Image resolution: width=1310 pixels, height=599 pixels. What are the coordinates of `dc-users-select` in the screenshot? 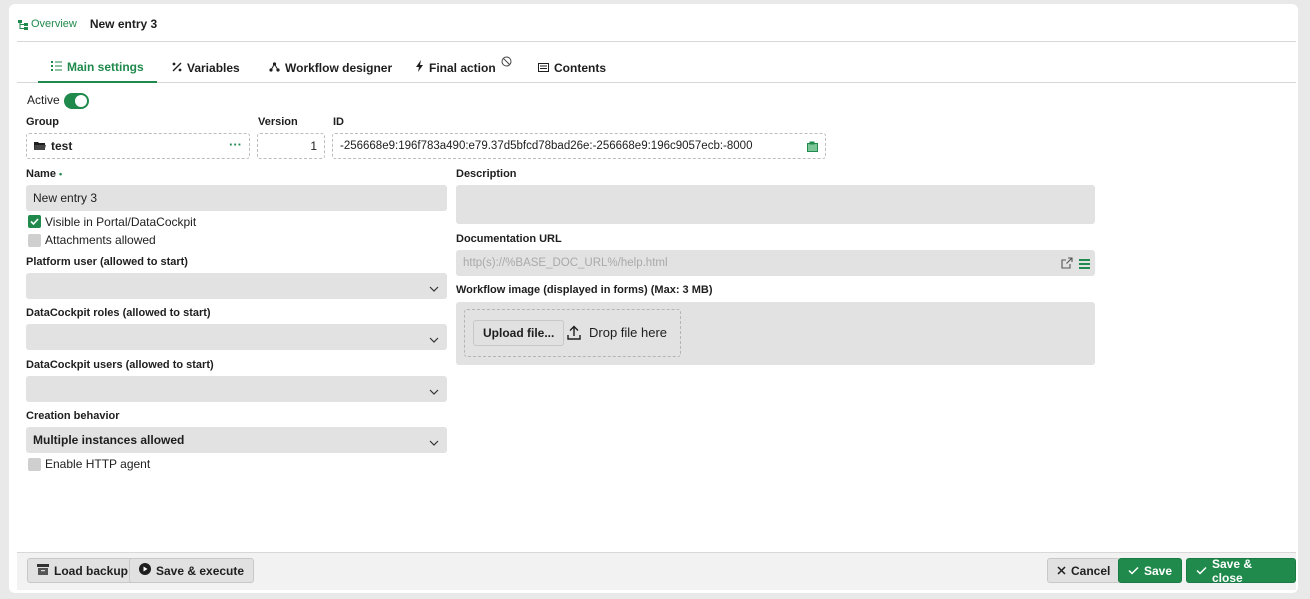 It's located at (236, 389).